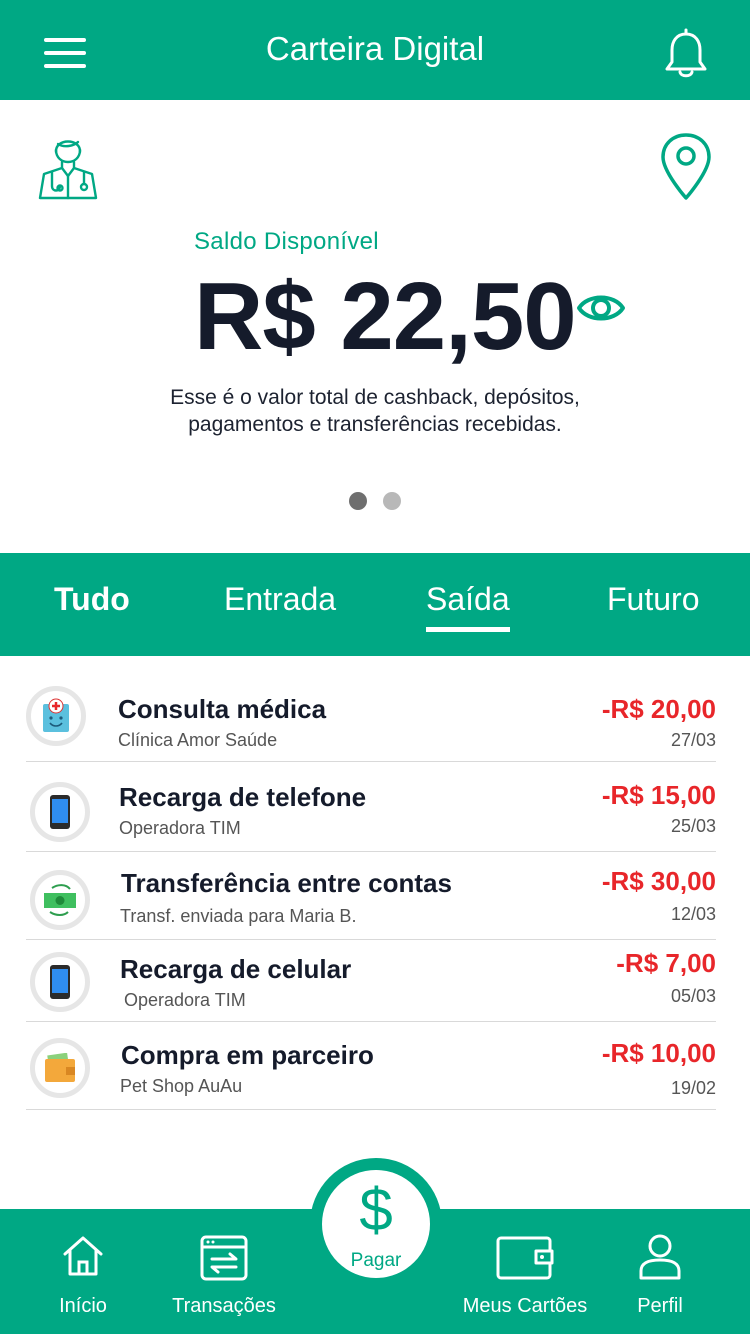 The width and height of the screenshot is (750, 1334). What do you see at coordinates (181, 1086) in the screenshot?
I see `transaction-subtitle: Pet Shop AuAu` at bounding box center [181, 1086].